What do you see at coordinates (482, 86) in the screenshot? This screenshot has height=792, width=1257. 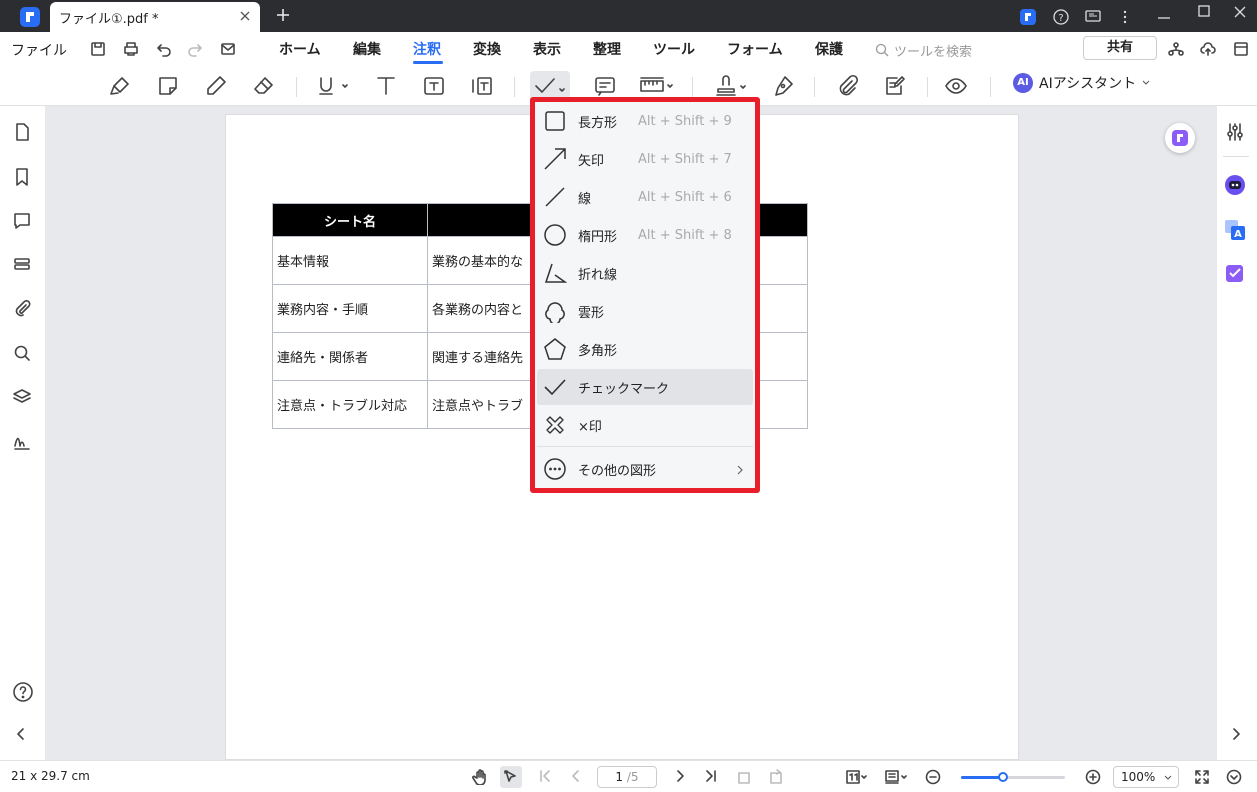 I see `callout-tool` at bounding box center [482, 86].